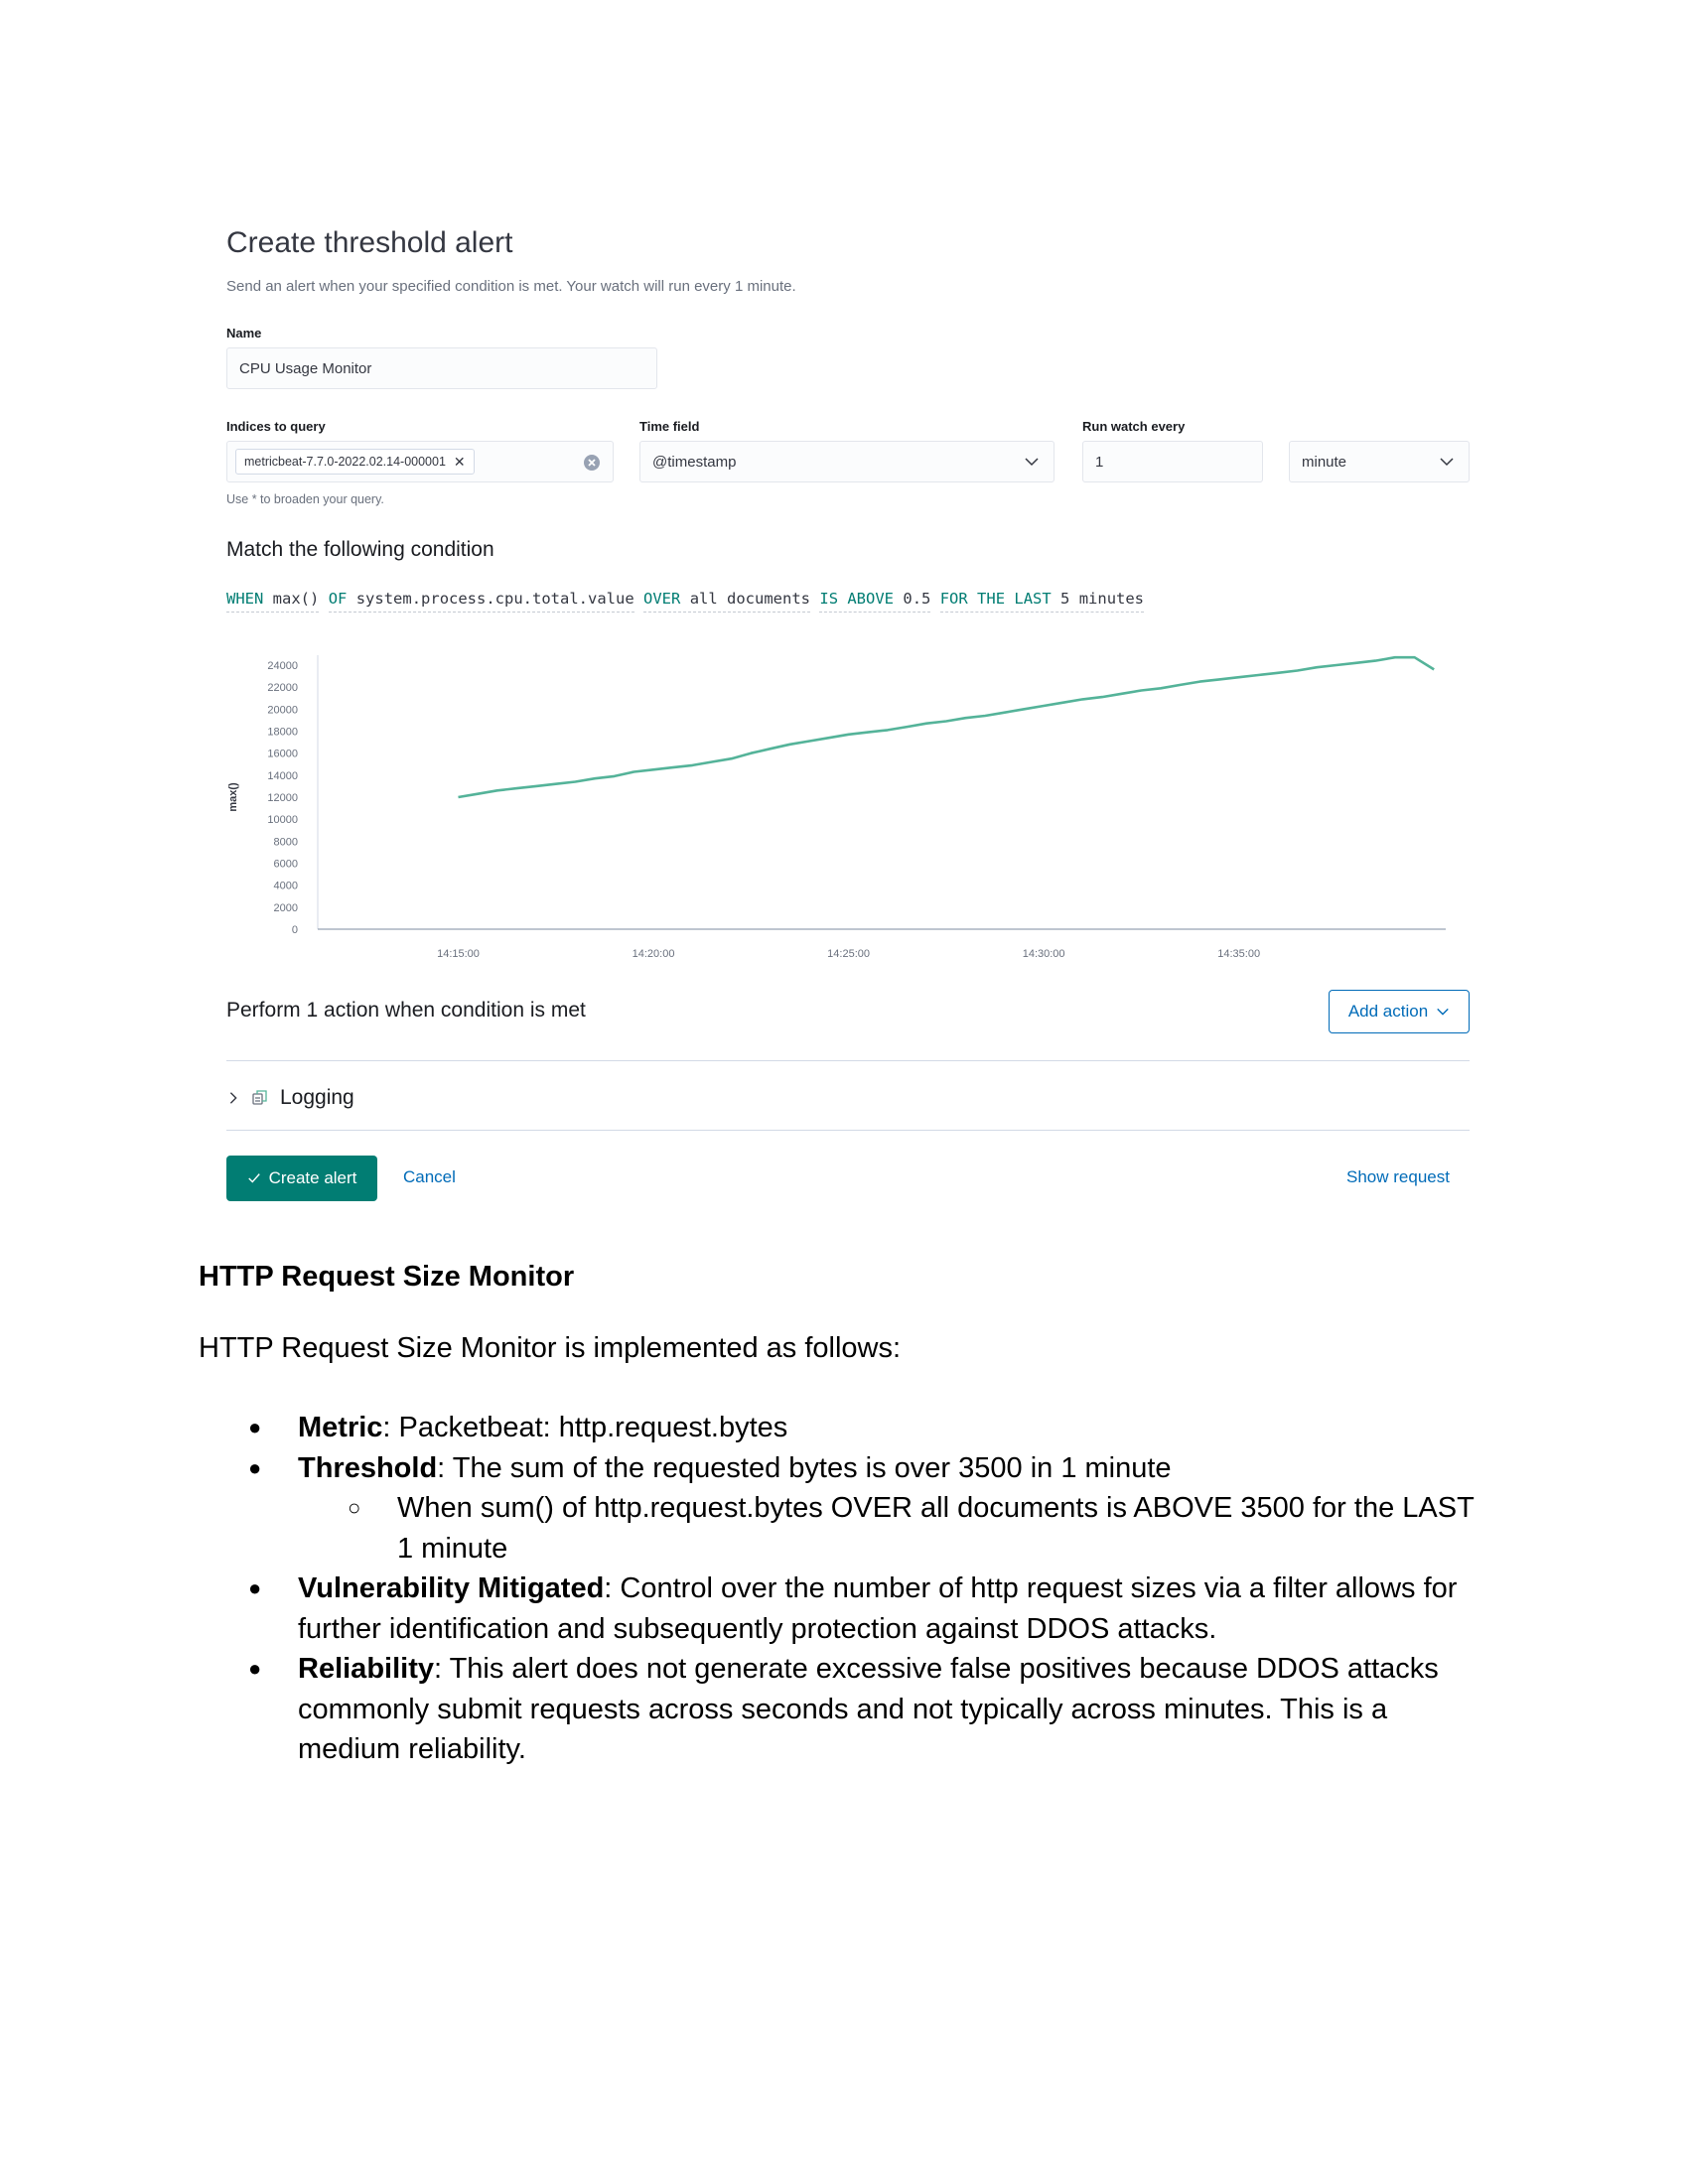 The width and height of the screenshot is (1688, 2184). I want to click on add-action-button: Add action, so click(1399, 1011).